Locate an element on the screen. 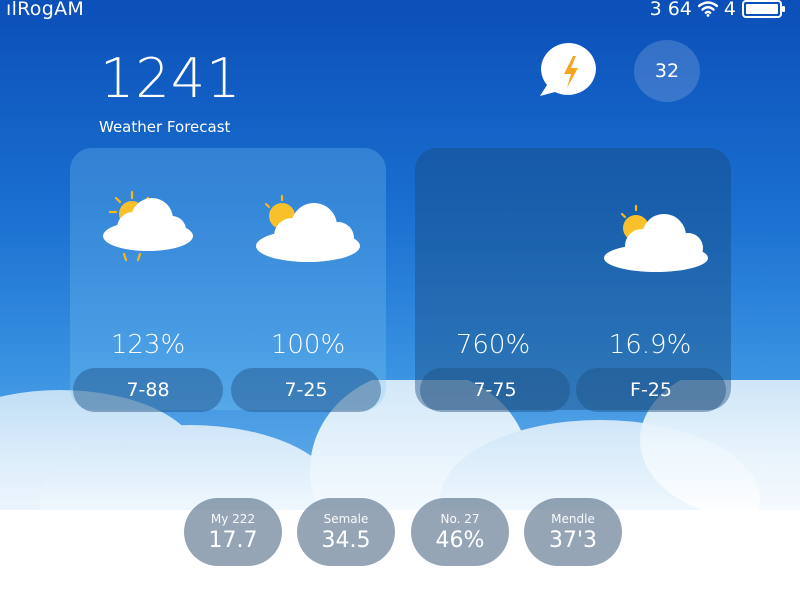 The width and height of the screenshot is (800, 600). count-badge-button: 32 is located at coordinates (667, 71).